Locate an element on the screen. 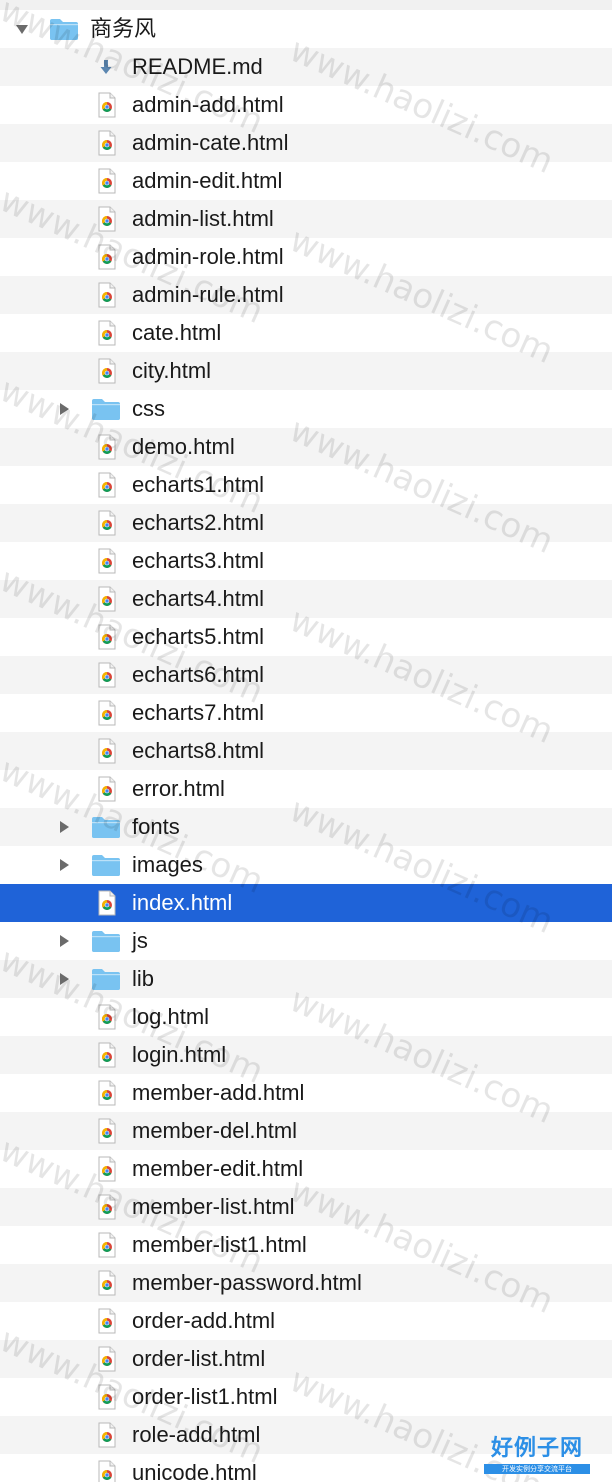  item-name: unicode.html is located at coordinates (194, 1471).